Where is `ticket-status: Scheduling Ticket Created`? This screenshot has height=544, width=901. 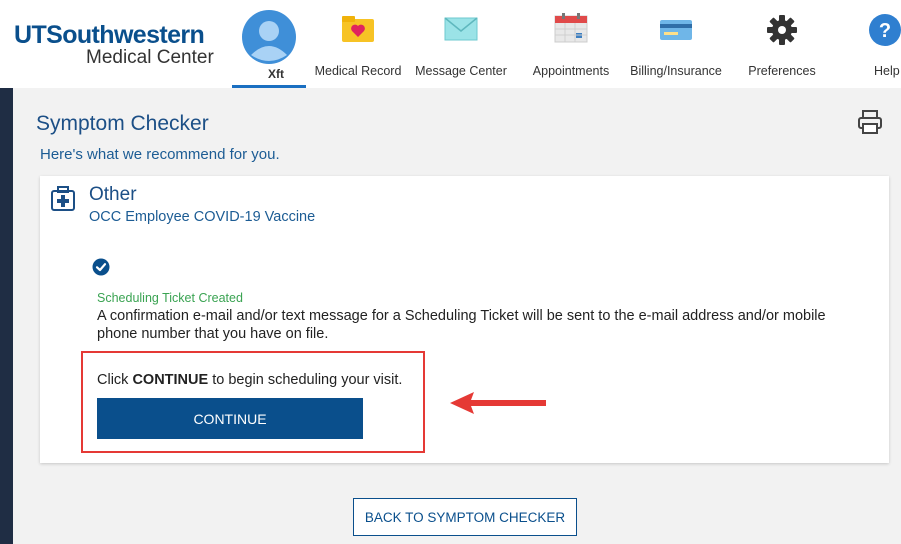 ticket-status: Scheduling Ticket Created is located at coordinates (170, 298).